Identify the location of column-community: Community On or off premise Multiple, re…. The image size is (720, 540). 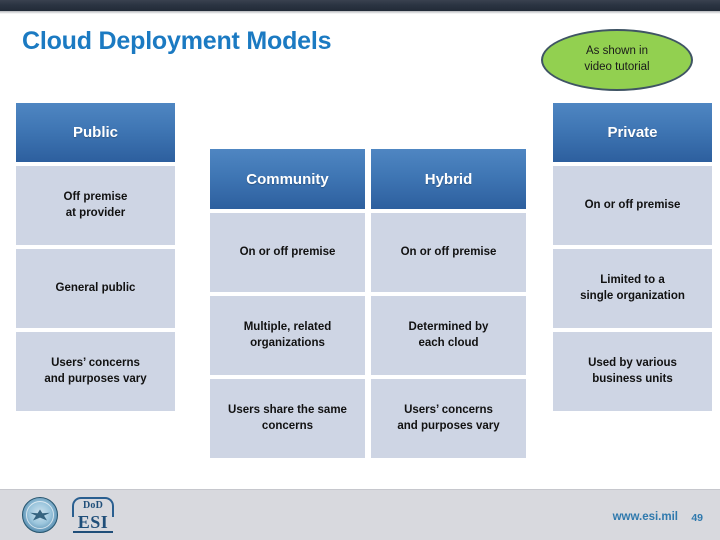
(287, 303).